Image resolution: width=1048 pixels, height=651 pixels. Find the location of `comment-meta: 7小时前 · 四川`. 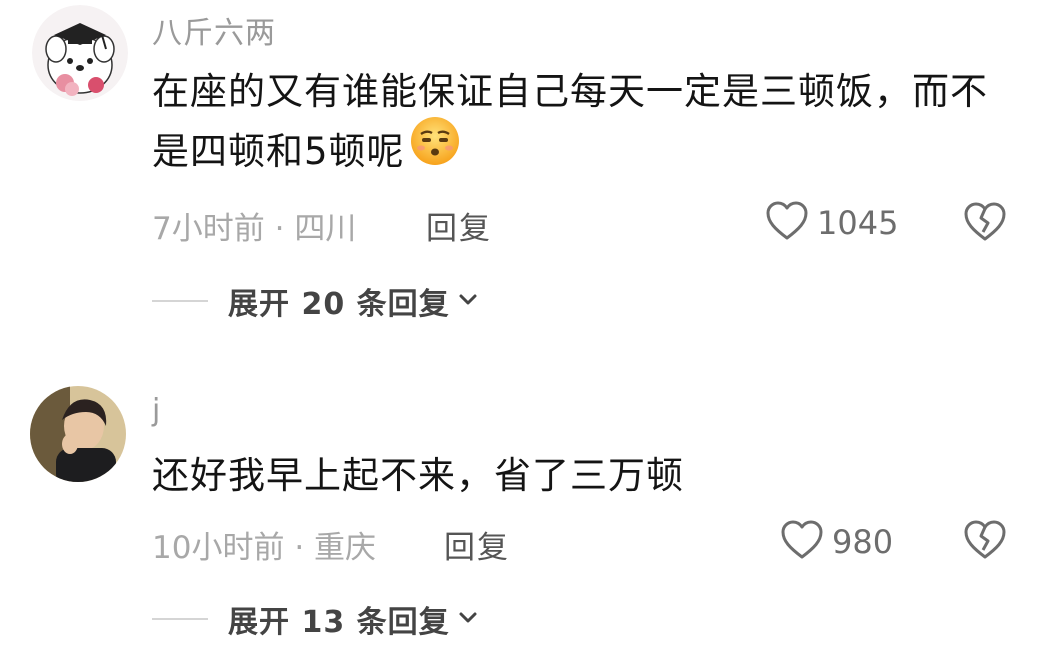

comment-meta: 7小时前 · 四川 is located at coordinates (254, 225).